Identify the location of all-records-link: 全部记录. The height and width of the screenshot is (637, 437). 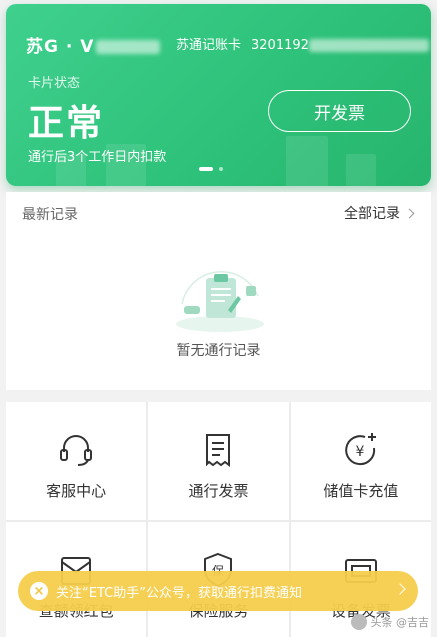
(379, 213).